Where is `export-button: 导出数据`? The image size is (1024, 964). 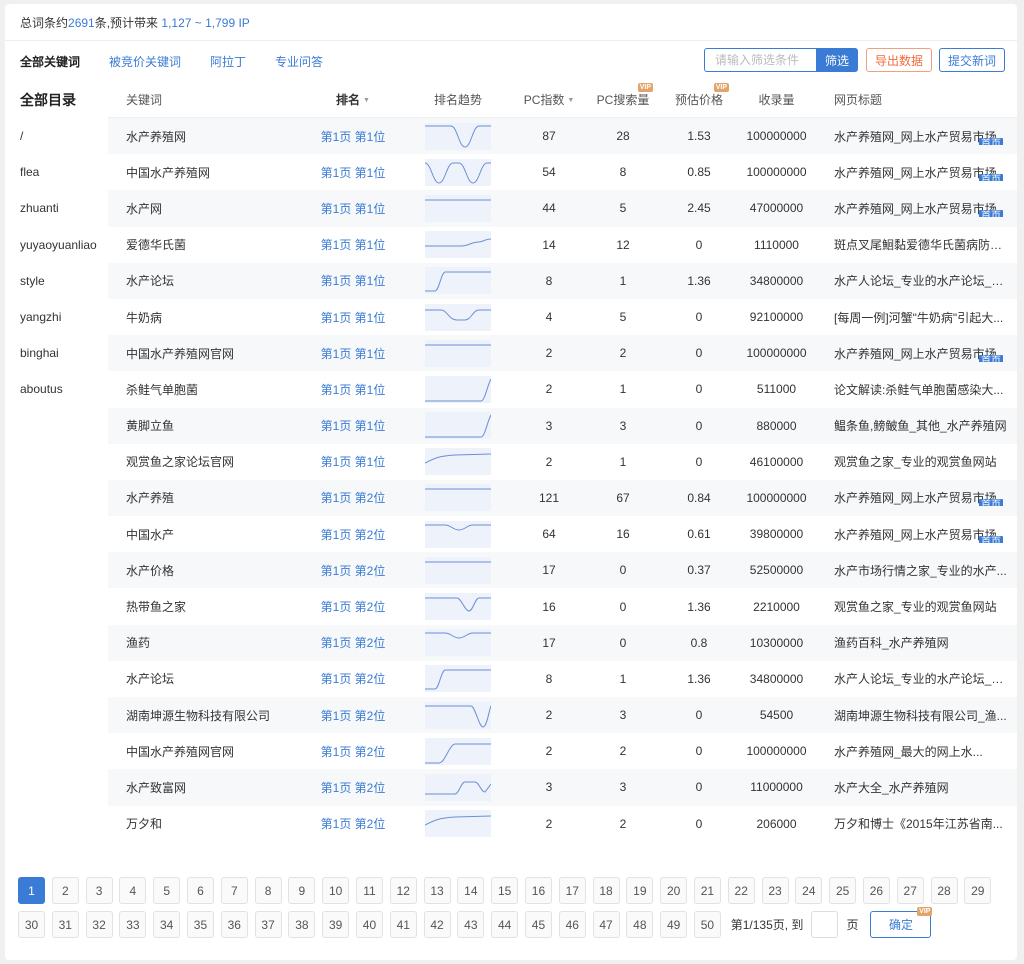 export-button: 导出数据 is located at coordinates (898, 60).